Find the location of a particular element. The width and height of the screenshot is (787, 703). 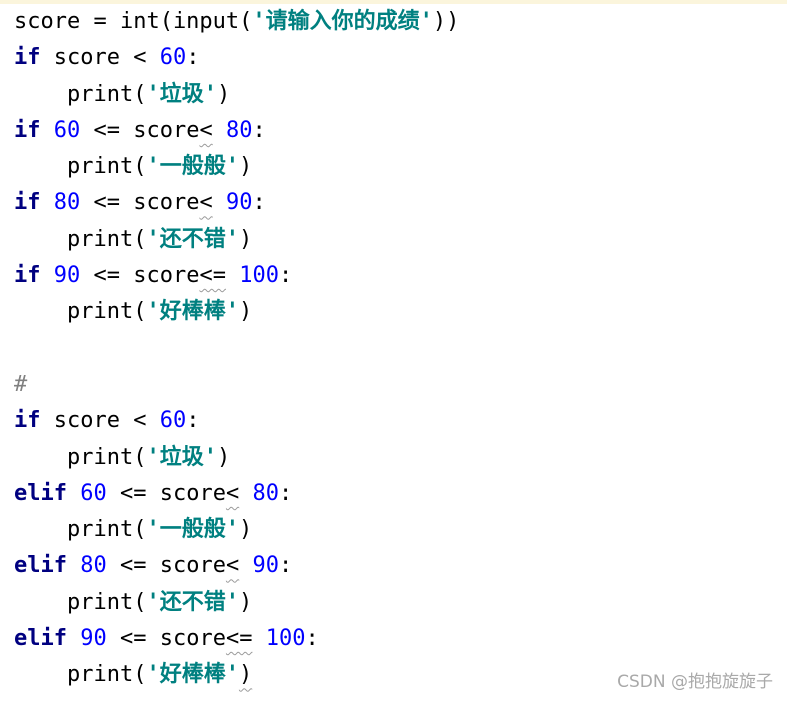

code-line: print('好棒棒') is located at coordinates (400, 312).